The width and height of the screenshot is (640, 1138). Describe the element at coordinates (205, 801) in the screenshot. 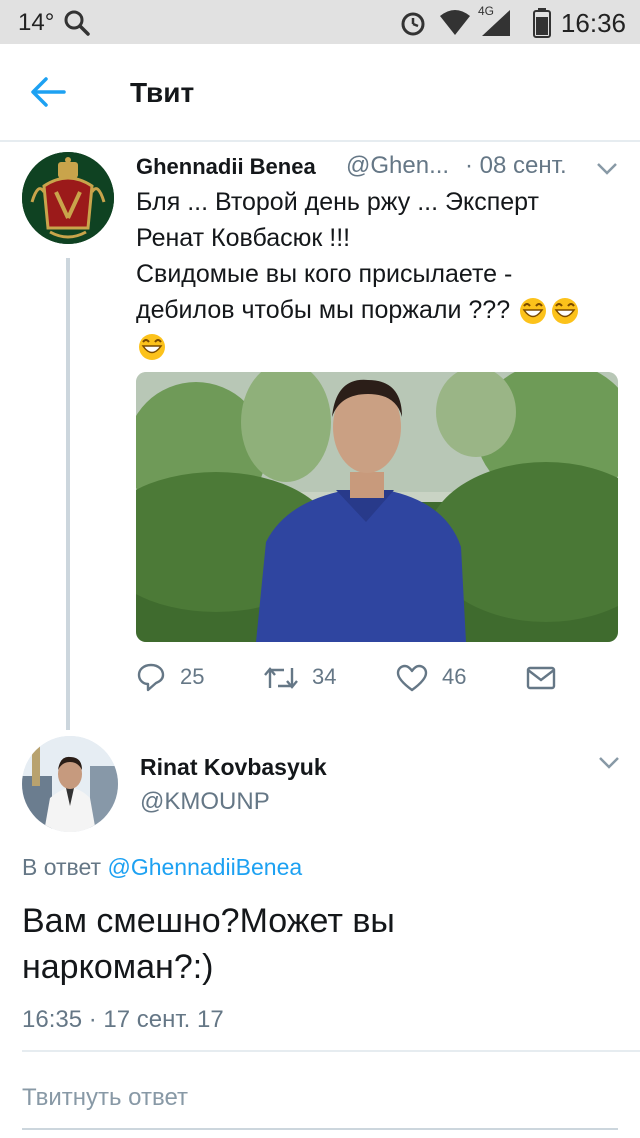

I see `author-handle: @KMOUNP` at that location.